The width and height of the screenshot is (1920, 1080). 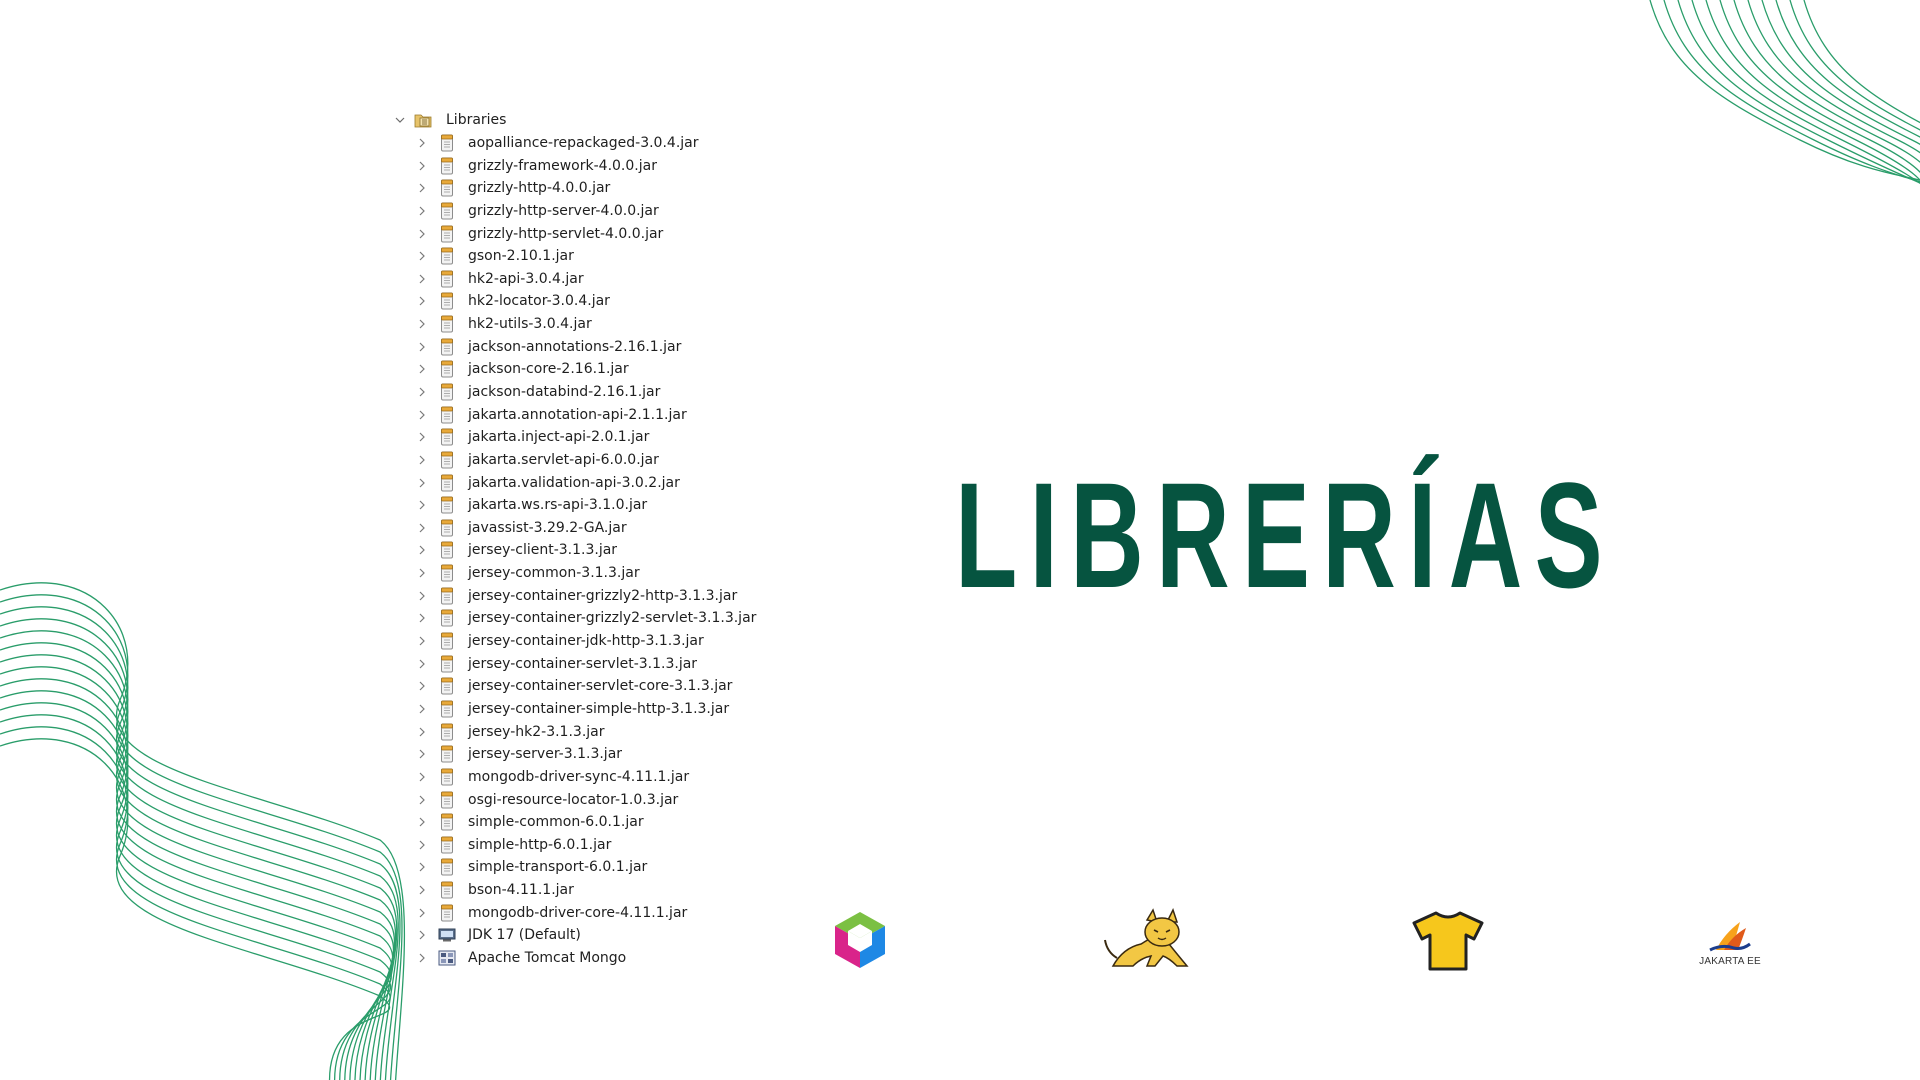 I want to click on decorative-lines-top-right, so click(x=1784, y=92).